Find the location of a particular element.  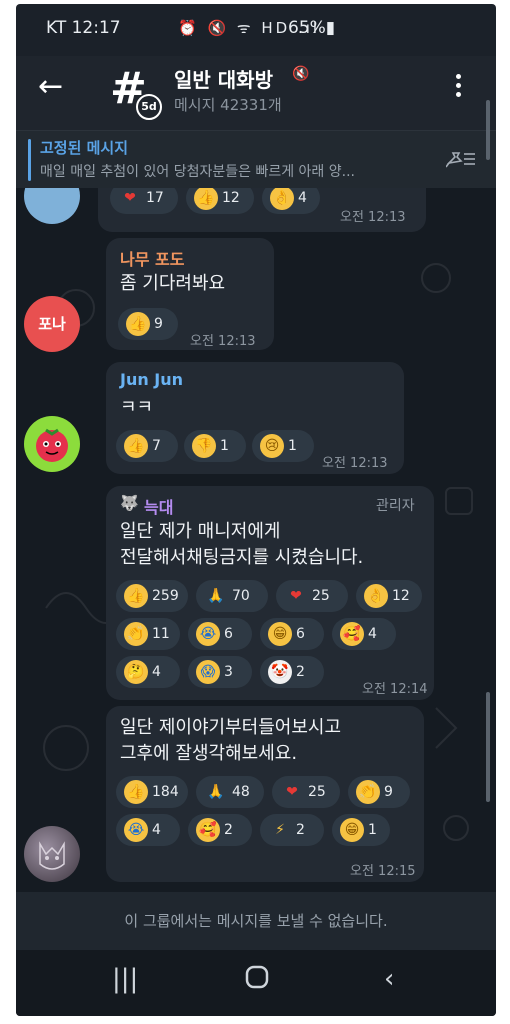

reaction-hearts-face: 🥰 2 is located at coordinates (220, 830).